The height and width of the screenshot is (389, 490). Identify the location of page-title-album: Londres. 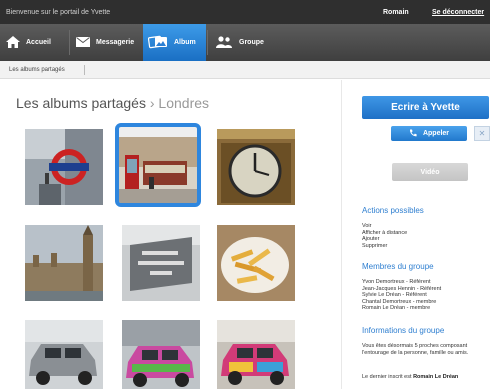
(184, 103).